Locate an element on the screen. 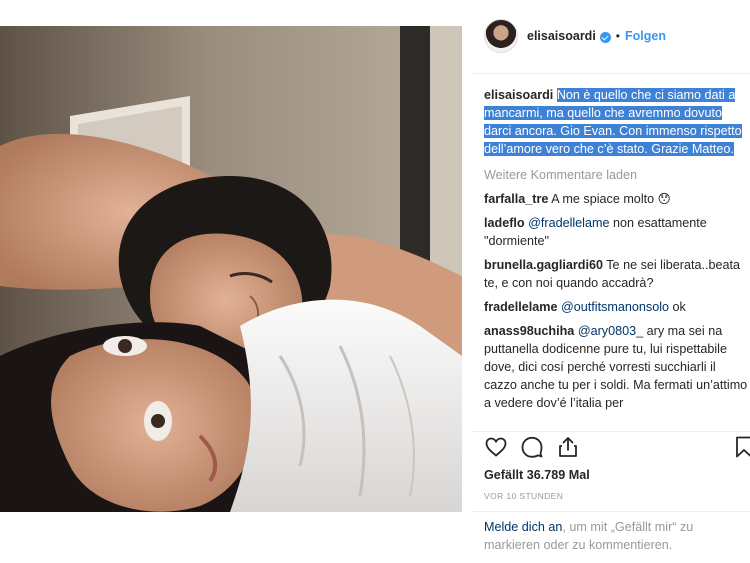  login-link: Melde dich an is located at coordinates (523, 527).